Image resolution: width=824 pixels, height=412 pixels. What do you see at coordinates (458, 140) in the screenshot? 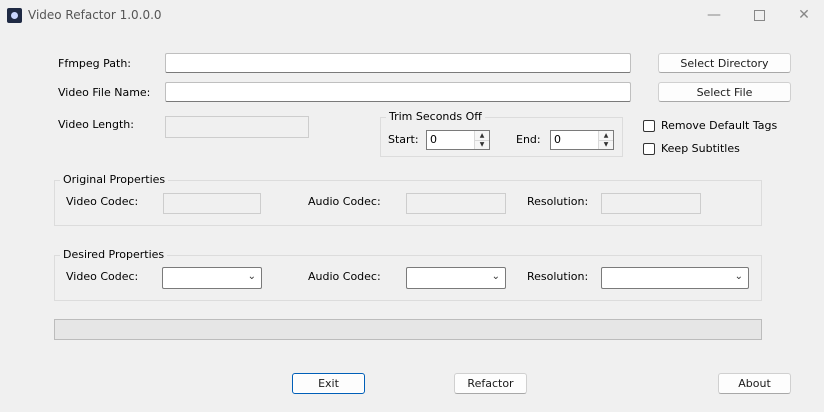
I see `trim-start-stepper: 0 ▲ ▼` at bounding box center [458, 140].